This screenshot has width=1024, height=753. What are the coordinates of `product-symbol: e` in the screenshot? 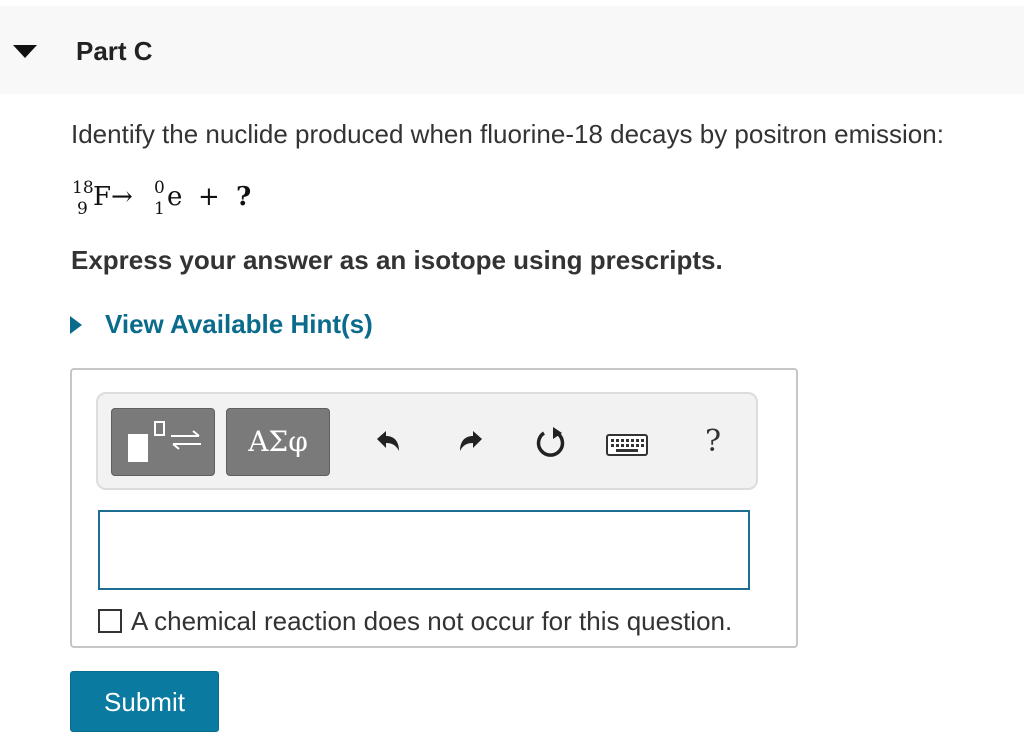 It's located at (175, 197).